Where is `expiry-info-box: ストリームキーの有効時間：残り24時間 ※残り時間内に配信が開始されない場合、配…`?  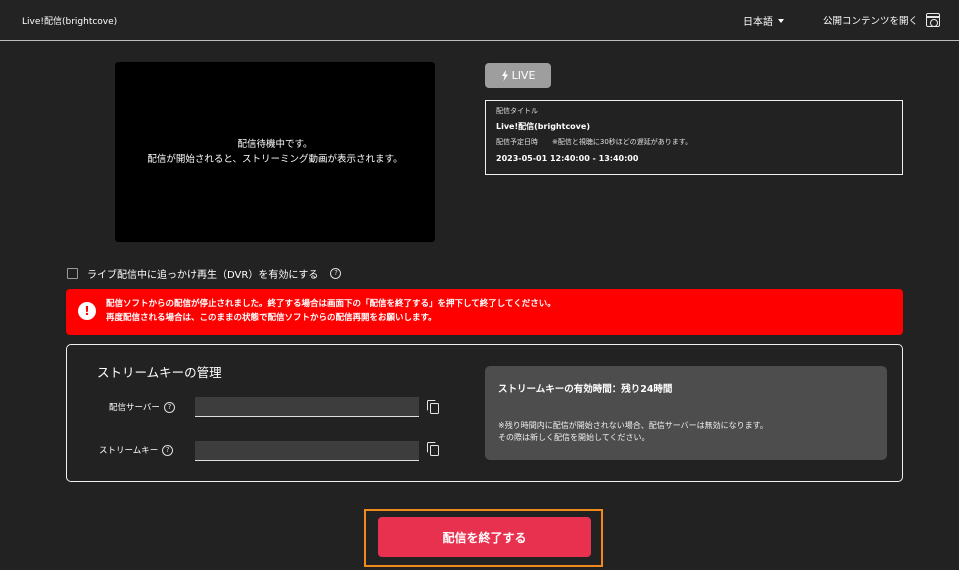 expiry-info-box: ストリームキーの有効時間：残り24時間 ※残り時間内に配信が開始されない場合、配… is located at coordinates (686, 413).